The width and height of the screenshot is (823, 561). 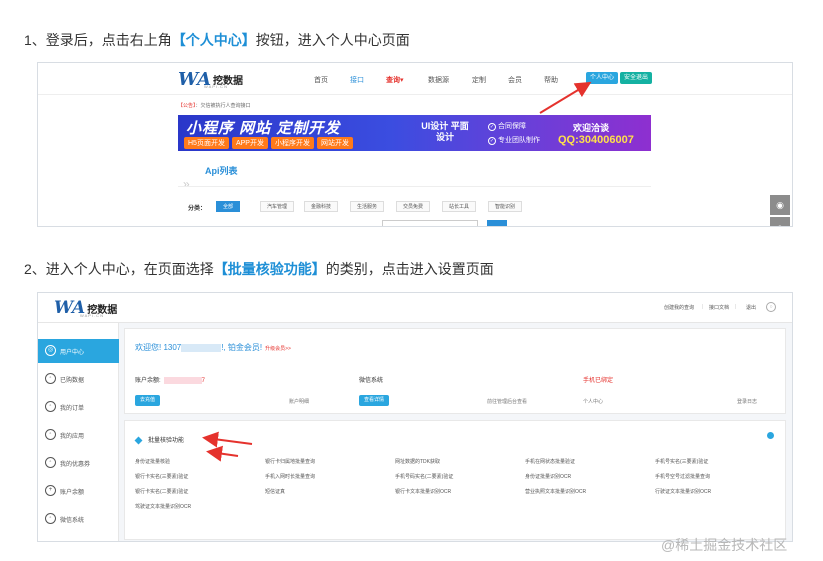 What do you see at coordinates (590, 461) in the screenshot?
I see `function-link: 手机在网状态批量验证` at bounding box center [590, 461].